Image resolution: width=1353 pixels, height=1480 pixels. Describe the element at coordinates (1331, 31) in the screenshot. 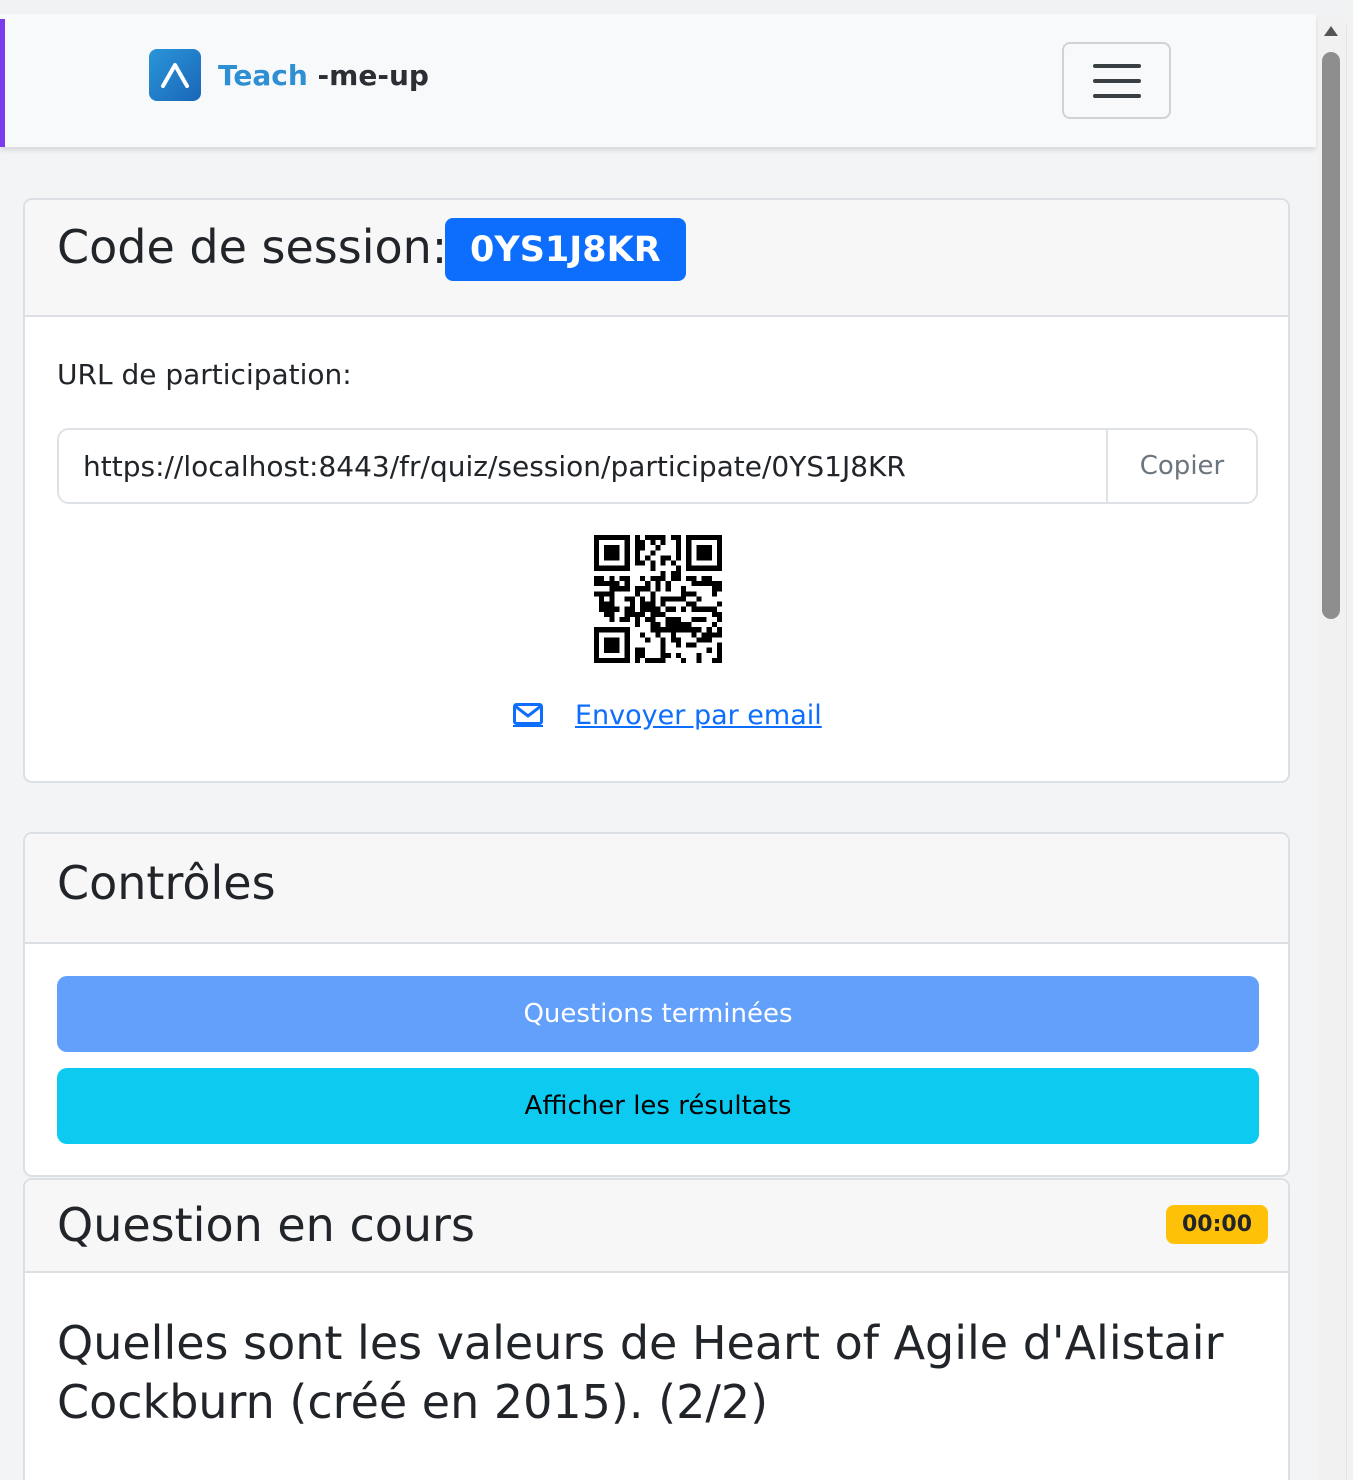

I see `scroll-up-arrow-icon` at that location.